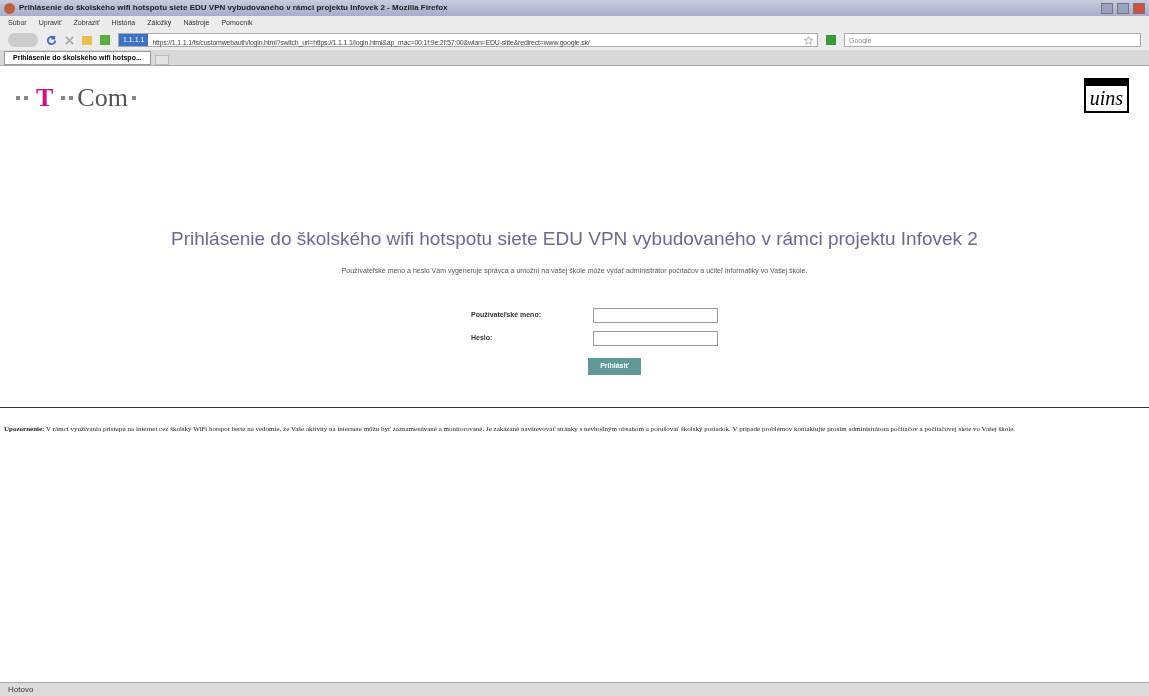  Describe the element at coordinates (45, 98) in the screenshot. I see `logo-mark: T` at that location.